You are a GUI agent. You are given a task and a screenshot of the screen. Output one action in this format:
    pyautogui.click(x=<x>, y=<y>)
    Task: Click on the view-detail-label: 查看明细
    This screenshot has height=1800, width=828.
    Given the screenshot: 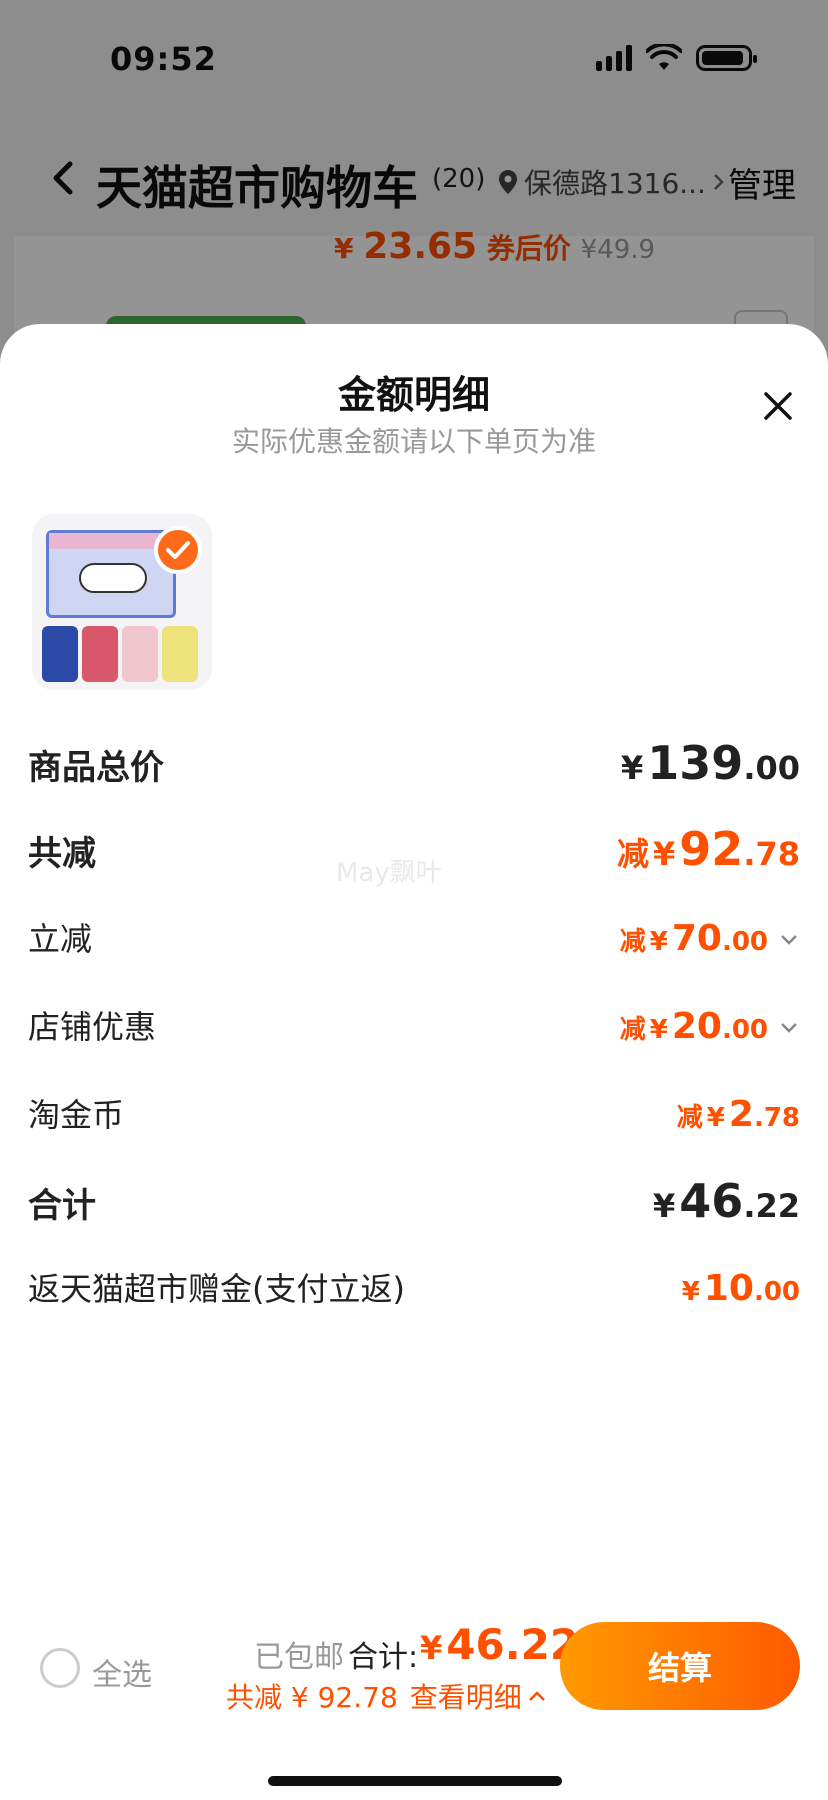 What is the action you would take?
    pyautogui.click(x=465, y=1697)
    